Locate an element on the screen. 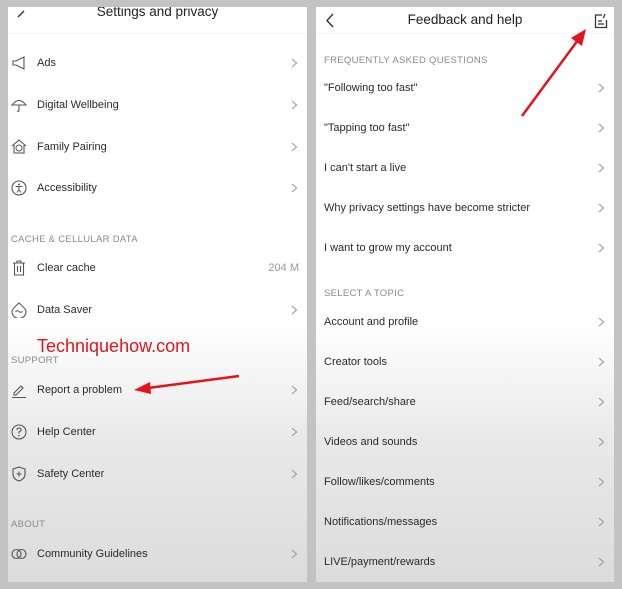  topic-item: Account and profile is located at coordinates (465, 322).